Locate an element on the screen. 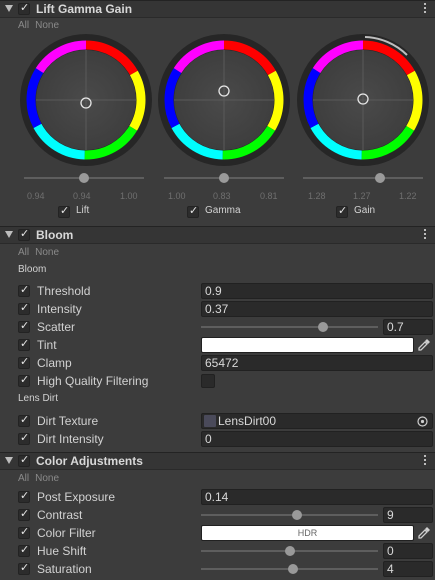 Image resolution: width=435 pixels, height=580 pixels. hqf-label: High Quality Filtering is located at coordinates (93, 381).